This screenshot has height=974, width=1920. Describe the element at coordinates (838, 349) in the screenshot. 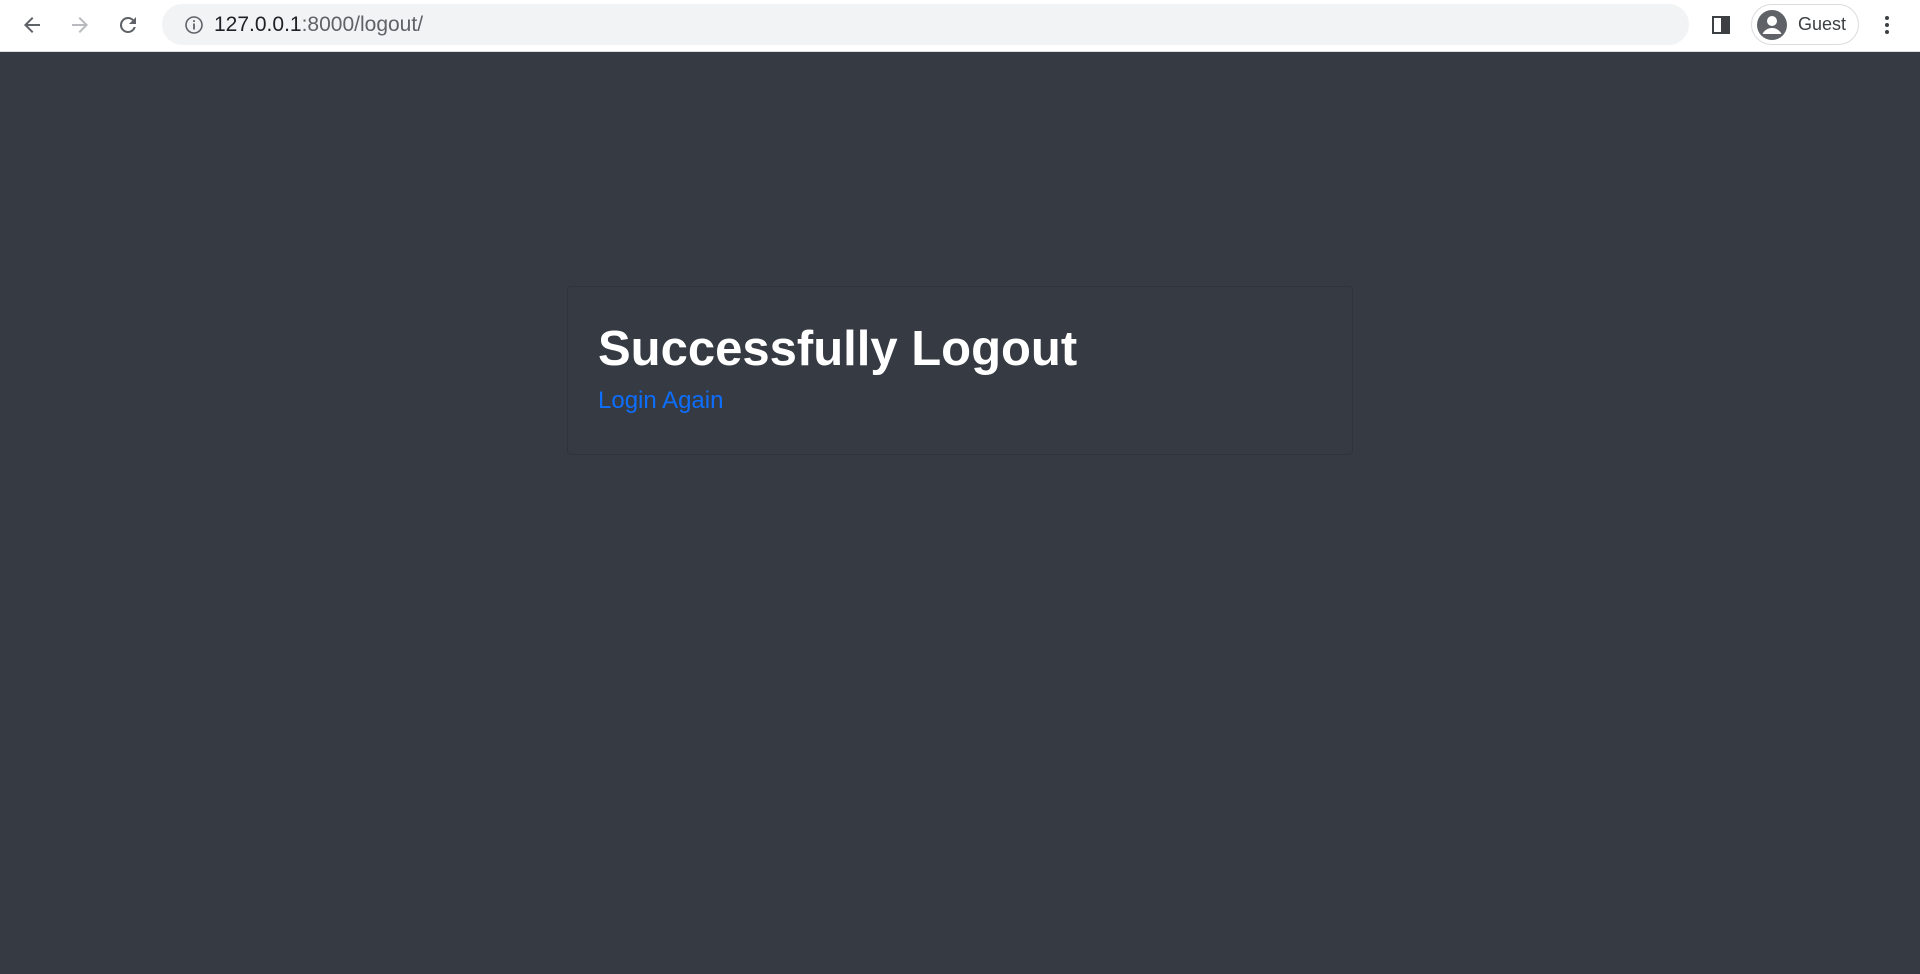

I see `page-title: Successfully Logout` at that location.